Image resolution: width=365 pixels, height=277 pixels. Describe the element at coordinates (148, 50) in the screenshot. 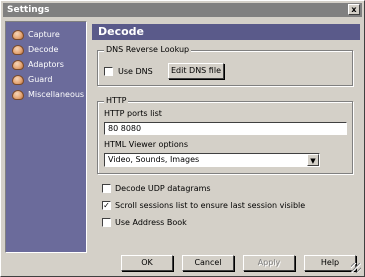

I see `dns-group-legend: DNS Reverse Lookup` at that location.